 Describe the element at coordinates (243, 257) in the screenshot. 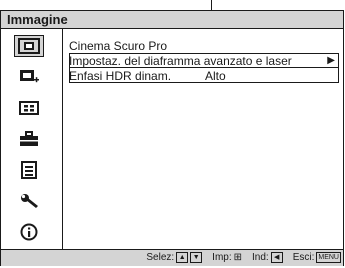

I see `footer-hints: Selez: ▲ ▼ Imp: ⊞ Ind: ◀ Esci: MENU` at that location.